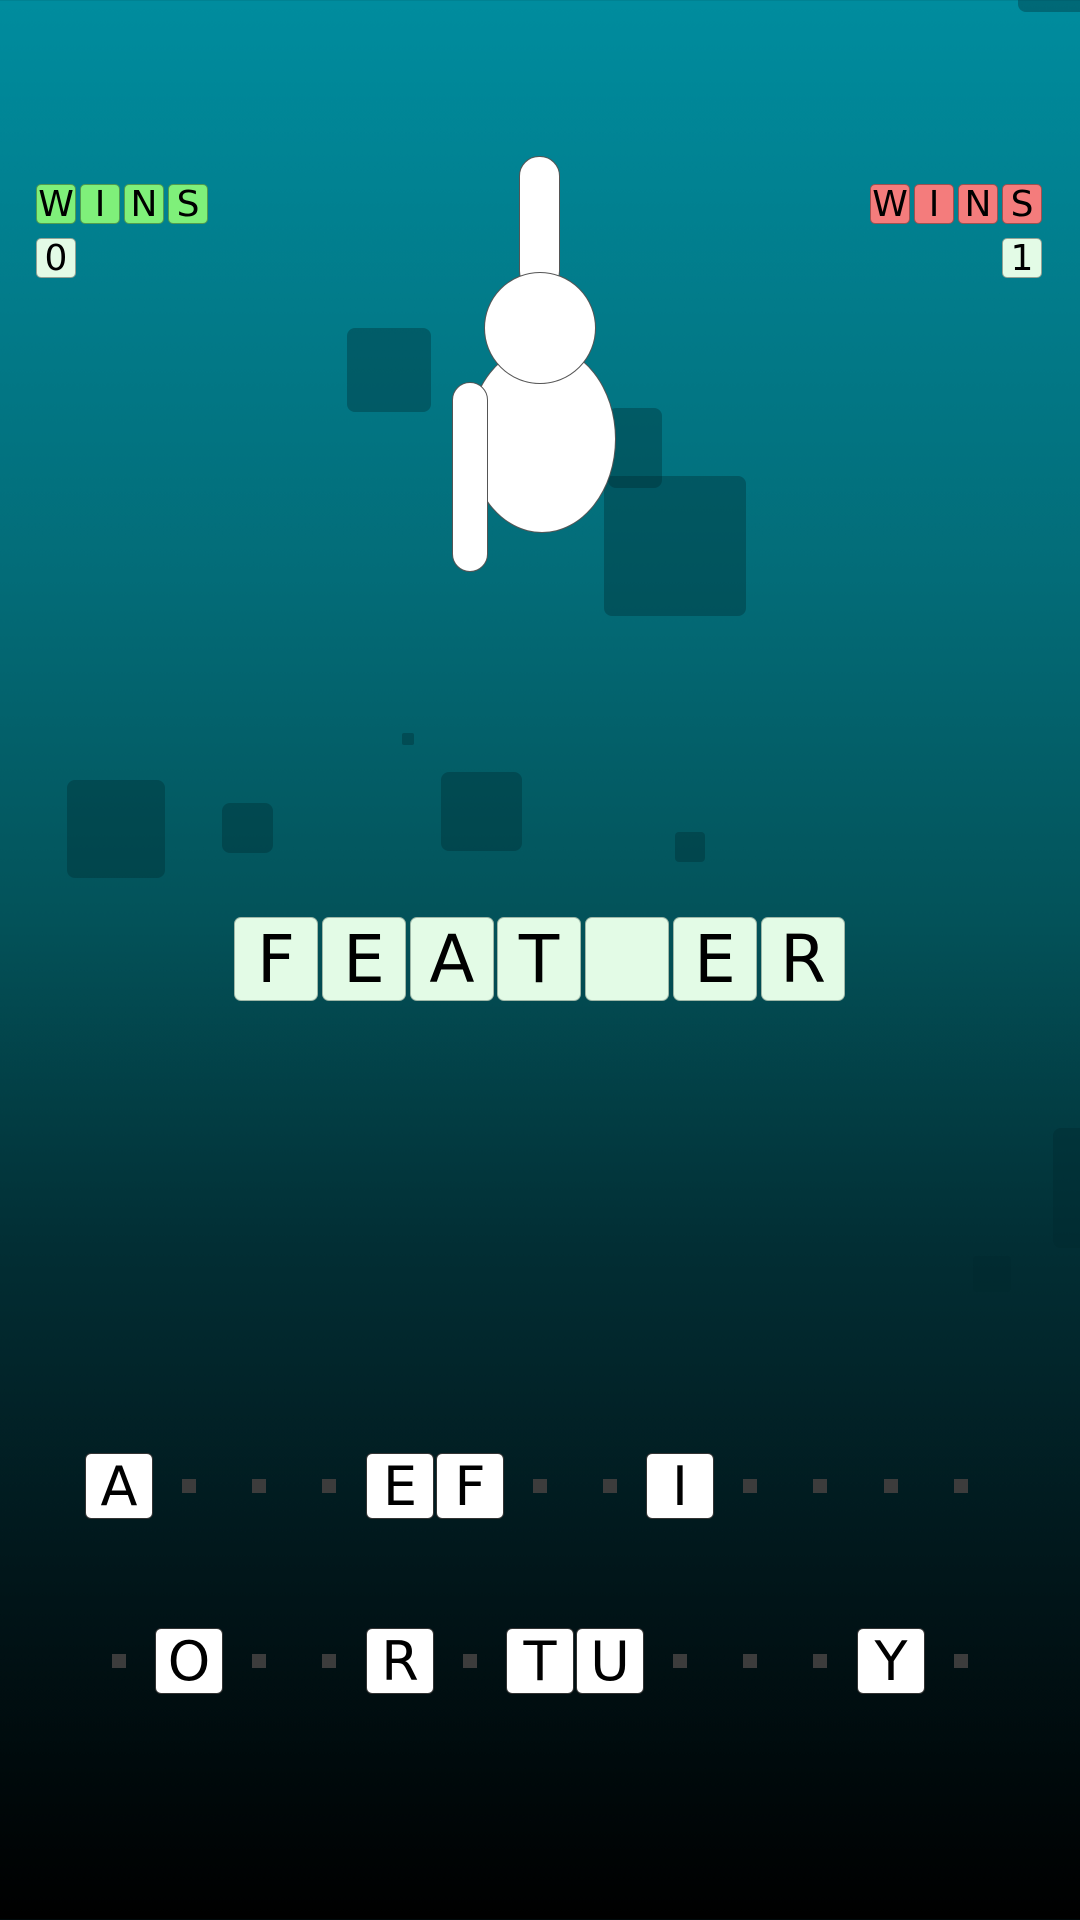 This screenshot has height=1920, width=1080. Describe the element at coordinates (680, 1486) in the screenshot. I see `letter-key: I` at that location.